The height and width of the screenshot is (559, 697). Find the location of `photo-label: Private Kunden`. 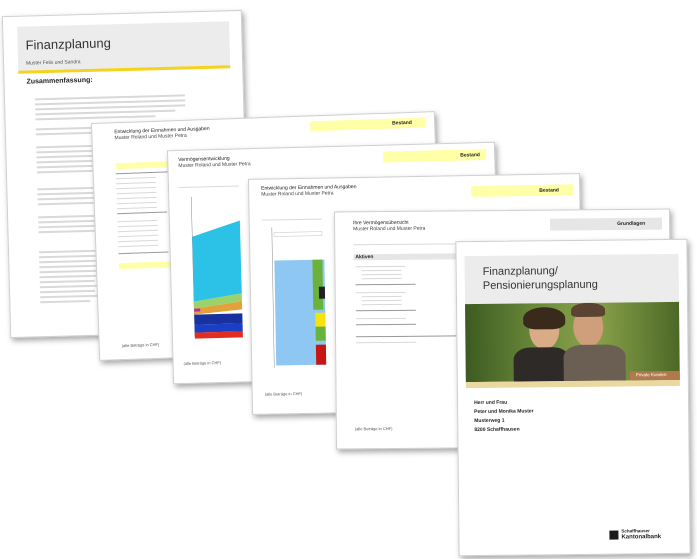

photo-label: Private Kunden is located at coordinates (651, 375).